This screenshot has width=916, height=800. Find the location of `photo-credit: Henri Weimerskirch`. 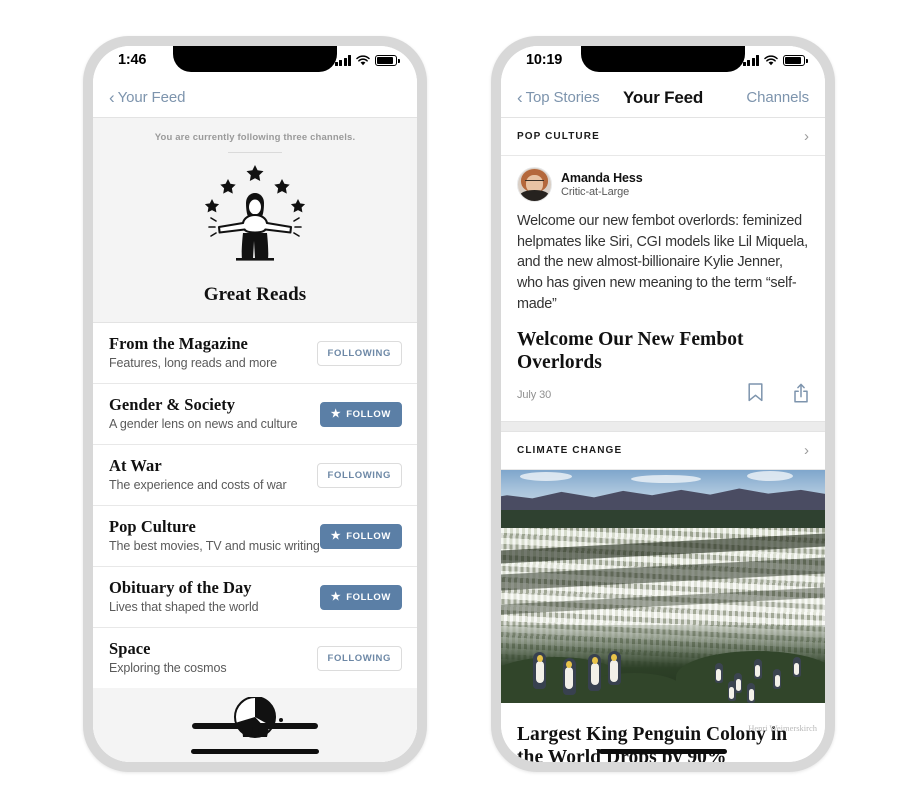

photo-credit: Henri Weimerskirch is located at coordinates (782, 727).